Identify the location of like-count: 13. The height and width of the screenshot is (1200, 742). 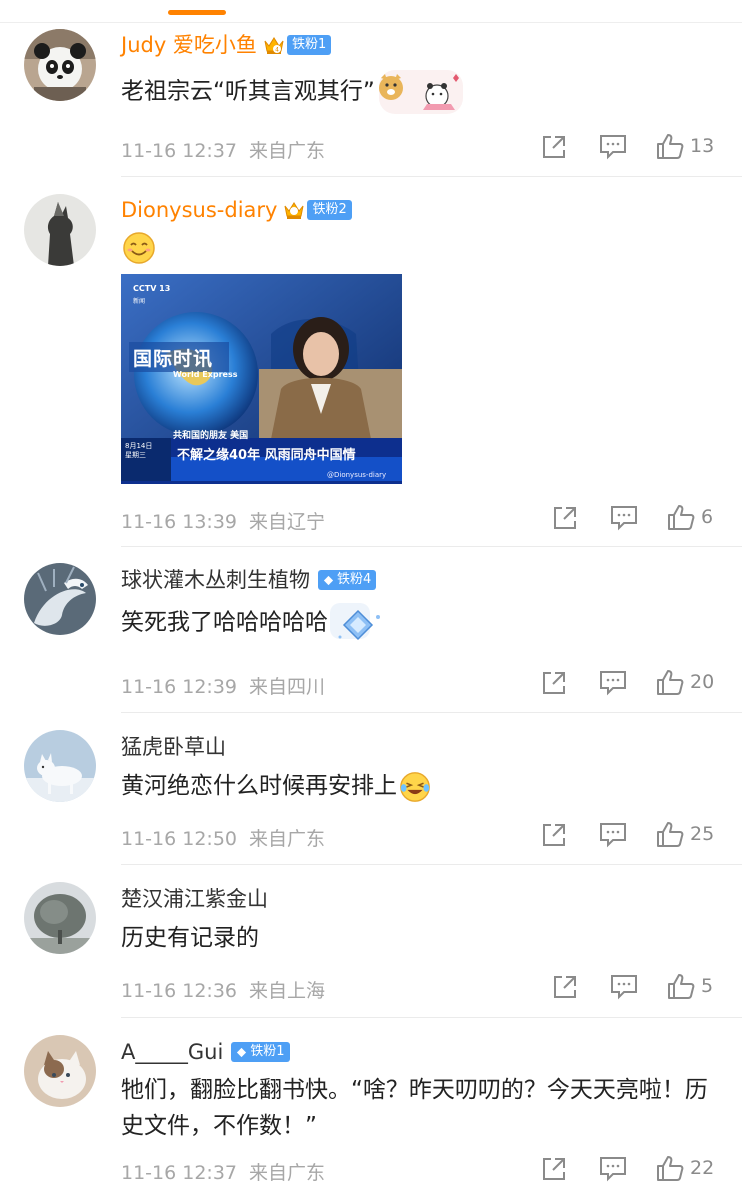
(702, 146).